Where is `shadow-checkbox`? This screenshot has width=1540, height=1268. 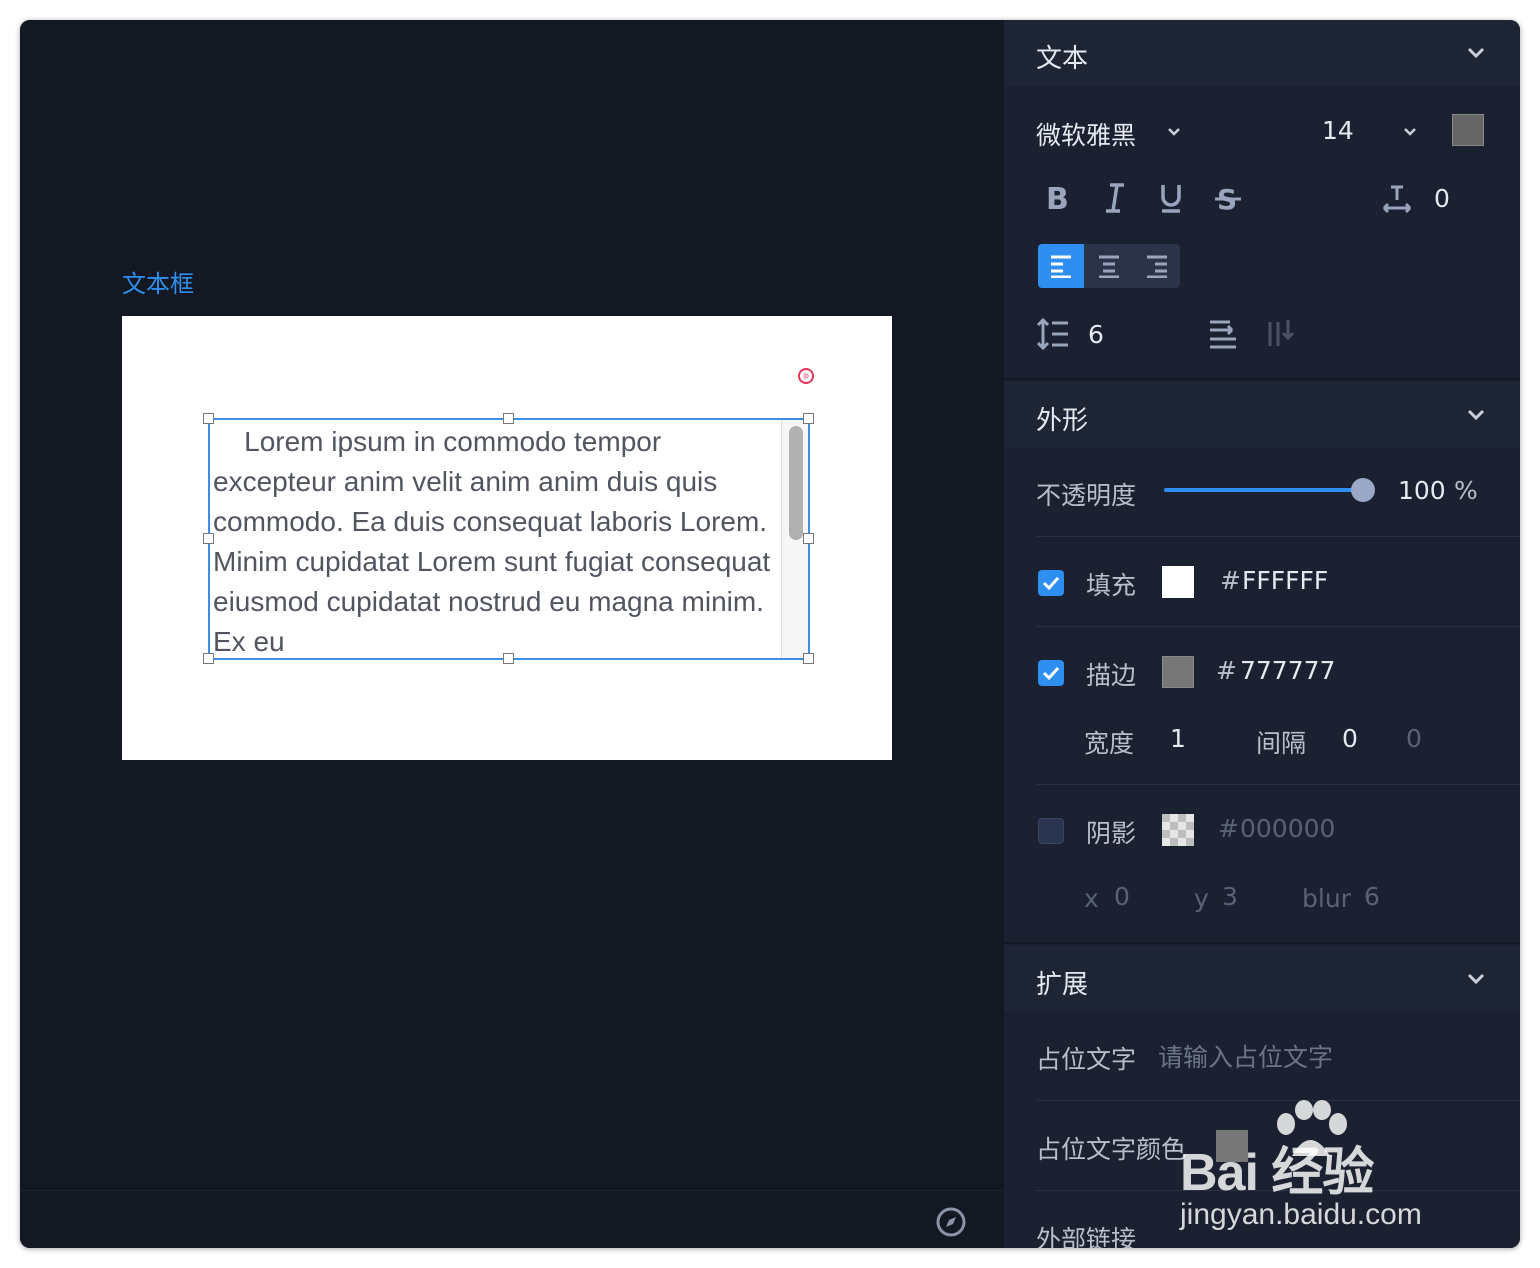 shadow-checkbox is located at coordinates (1051, 831).